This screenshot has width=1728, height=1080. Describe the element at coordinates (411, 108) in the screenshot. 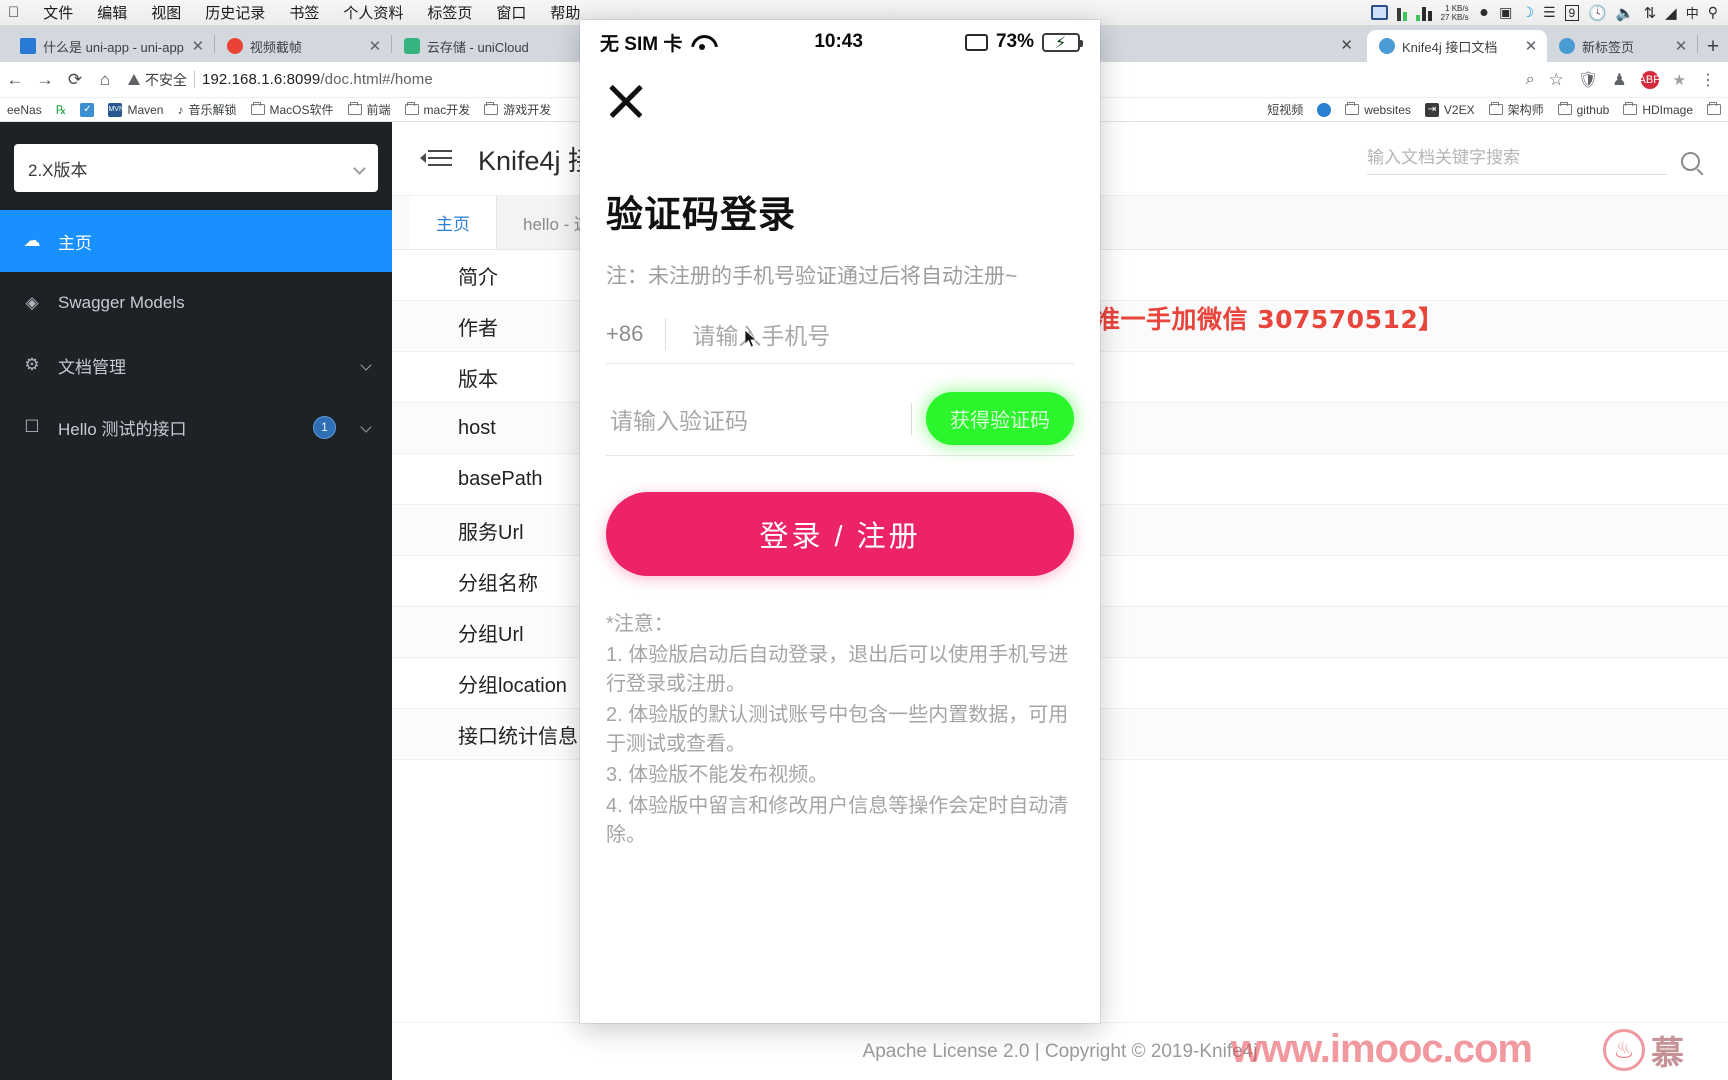

I see `folder-icon` at that location.